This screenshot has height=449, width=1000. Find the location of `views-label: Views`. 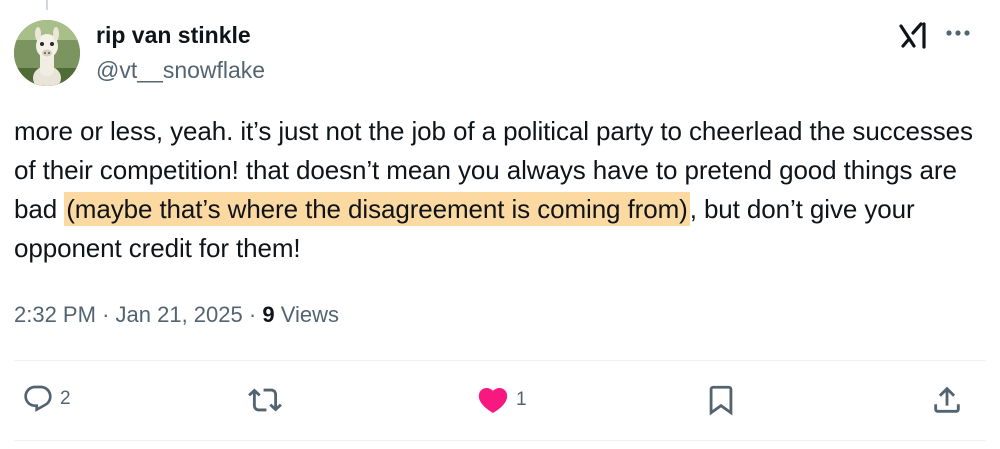

views-label: Views is located at coordinates (309, 314).